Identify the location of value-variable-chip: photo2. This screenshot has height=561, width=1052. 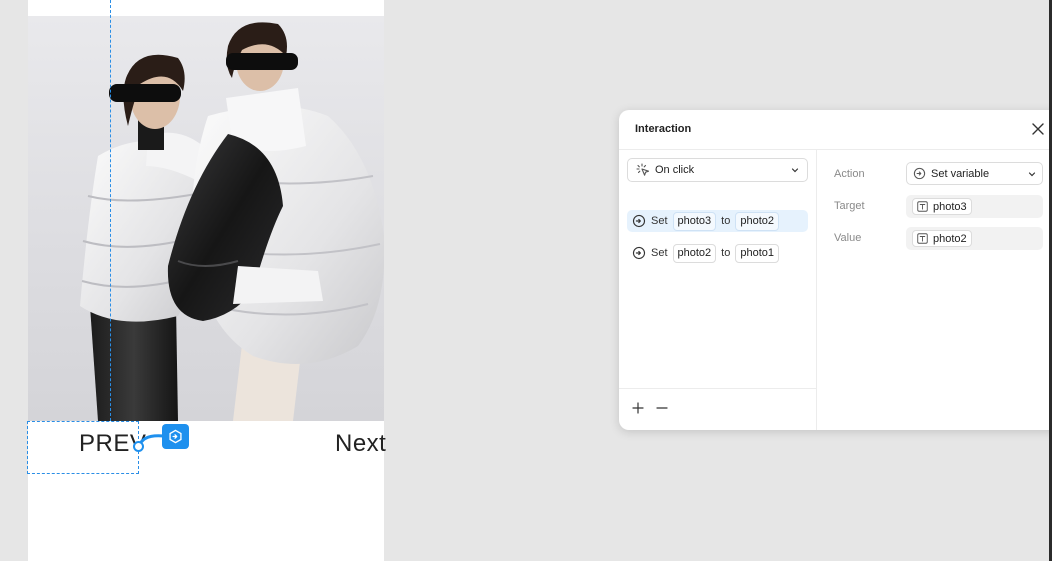
(942, 238).